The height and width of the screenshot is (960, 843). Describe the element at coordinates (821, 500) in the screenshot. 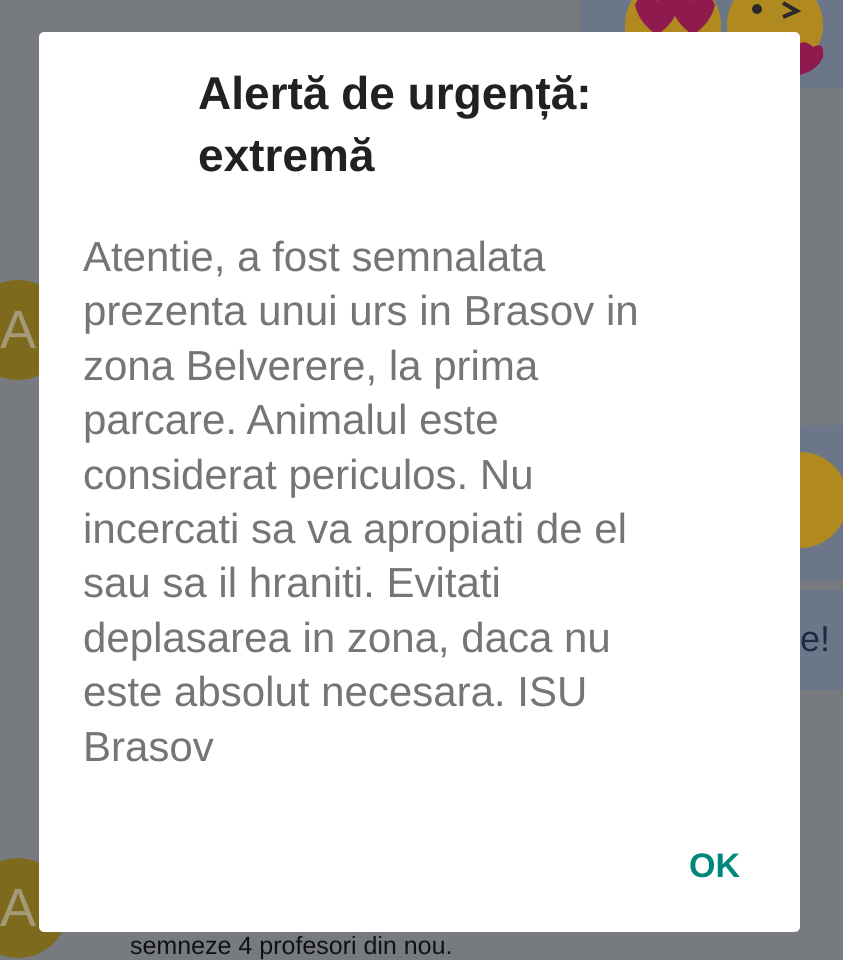

I see `emoji-icon` at that location.